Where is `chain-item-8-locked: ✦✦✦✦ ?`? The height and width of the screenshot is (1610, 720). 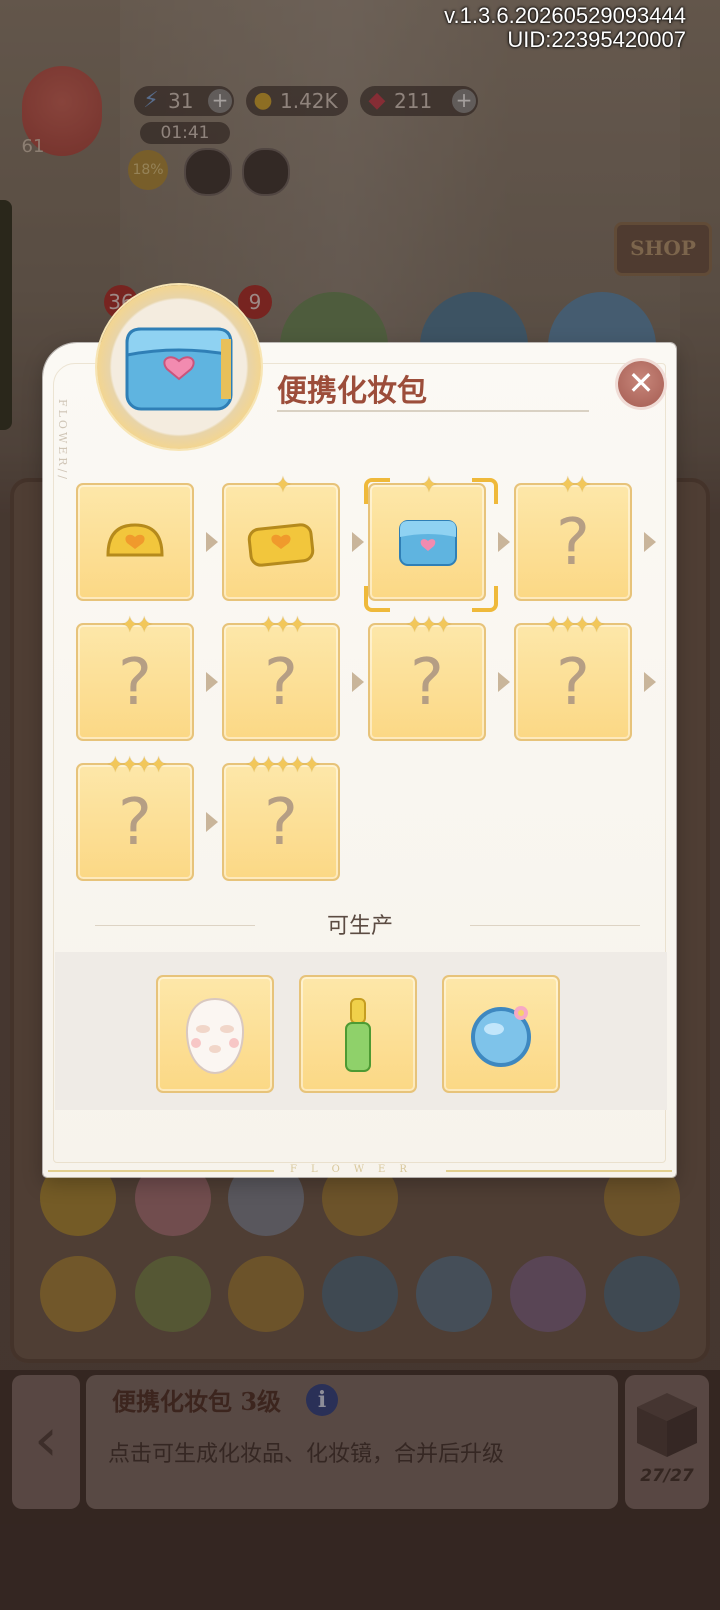 chain-item-8-locked: ✦✦✦✦ ? is located at coordinates (573, 677).